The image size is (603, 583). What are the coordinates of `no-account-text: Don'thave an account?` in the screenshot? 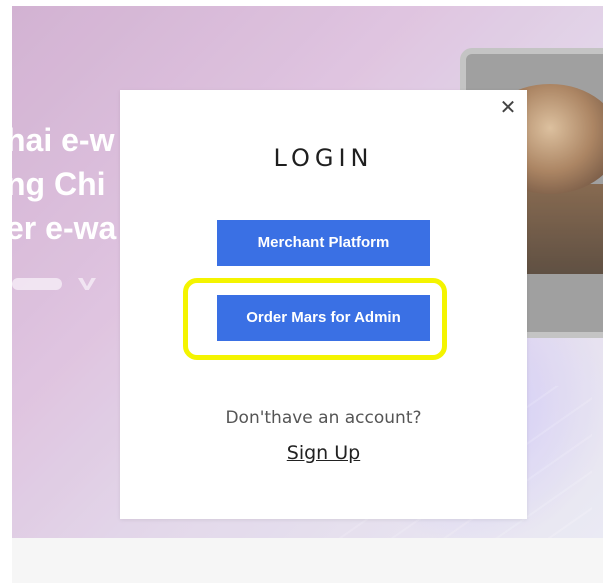 It's located at (323, 418).